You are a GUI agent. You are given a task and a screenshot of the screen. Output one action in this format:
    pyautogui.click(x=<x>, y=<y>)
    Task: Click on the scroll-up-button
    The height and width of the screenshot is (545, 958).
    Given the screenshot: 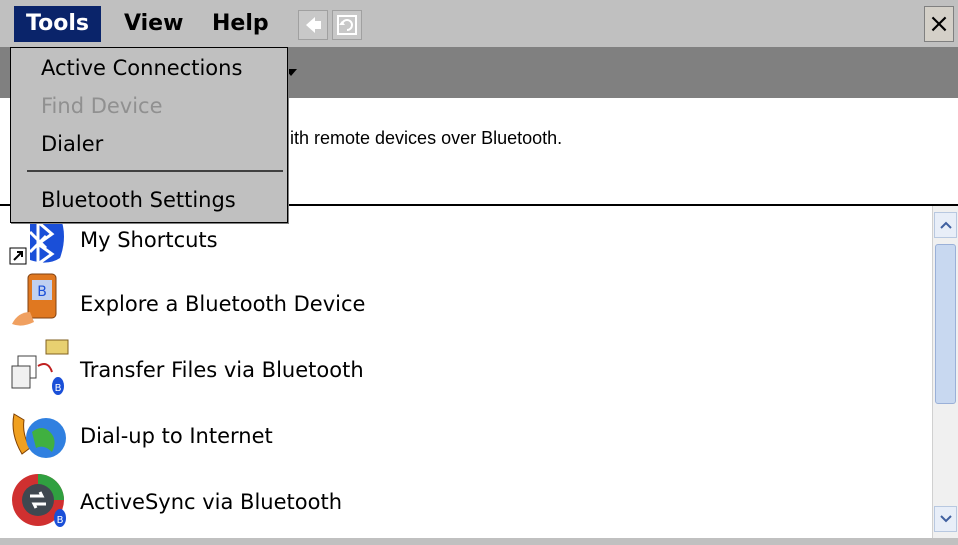 What is the action you would take?
    pyautogui.click(x=945, y=225)
    